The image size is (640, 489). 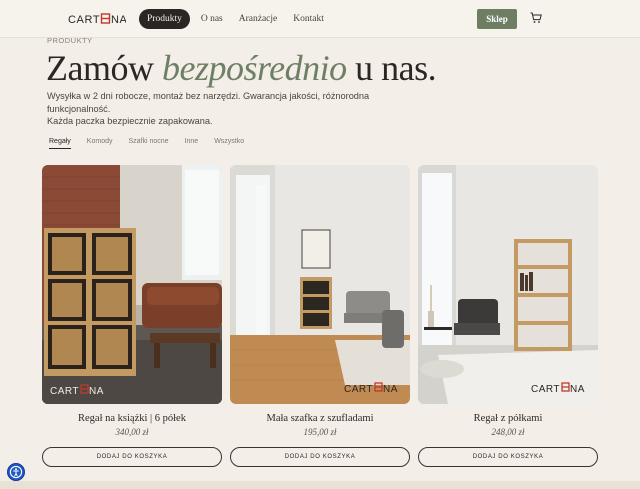 I want to click on page-headline: Zamów bezpośrednio u nas., so click(x=241, y=68).